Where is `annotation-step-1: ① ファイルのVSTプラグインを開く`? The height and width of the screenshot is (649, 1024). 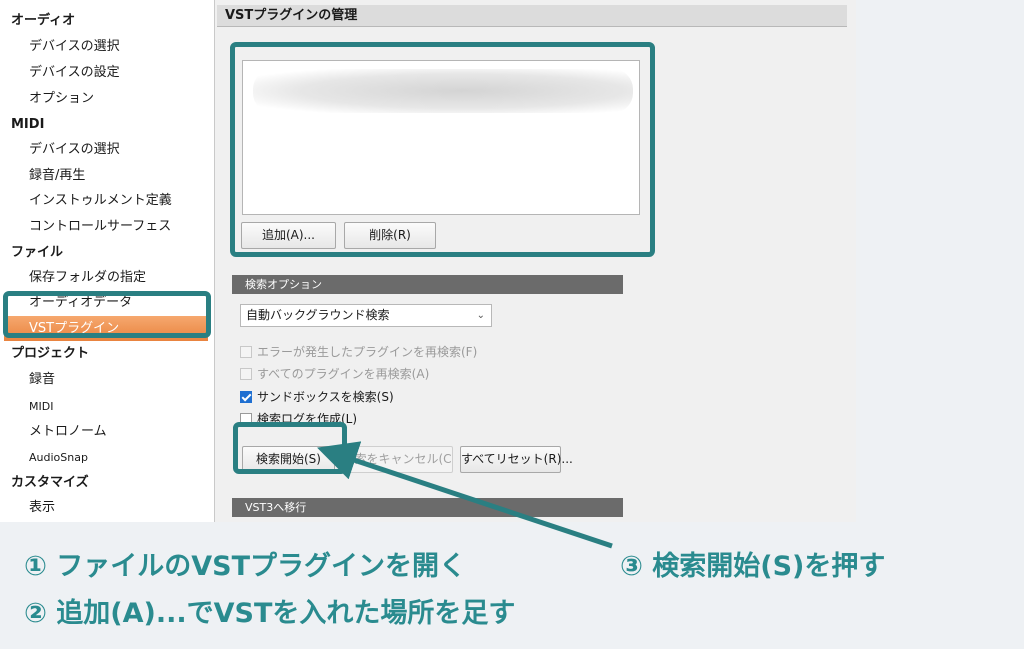
annotation-step-1: ① ファイルのVSTプラグインを開く is located at coordinates (245, 566).